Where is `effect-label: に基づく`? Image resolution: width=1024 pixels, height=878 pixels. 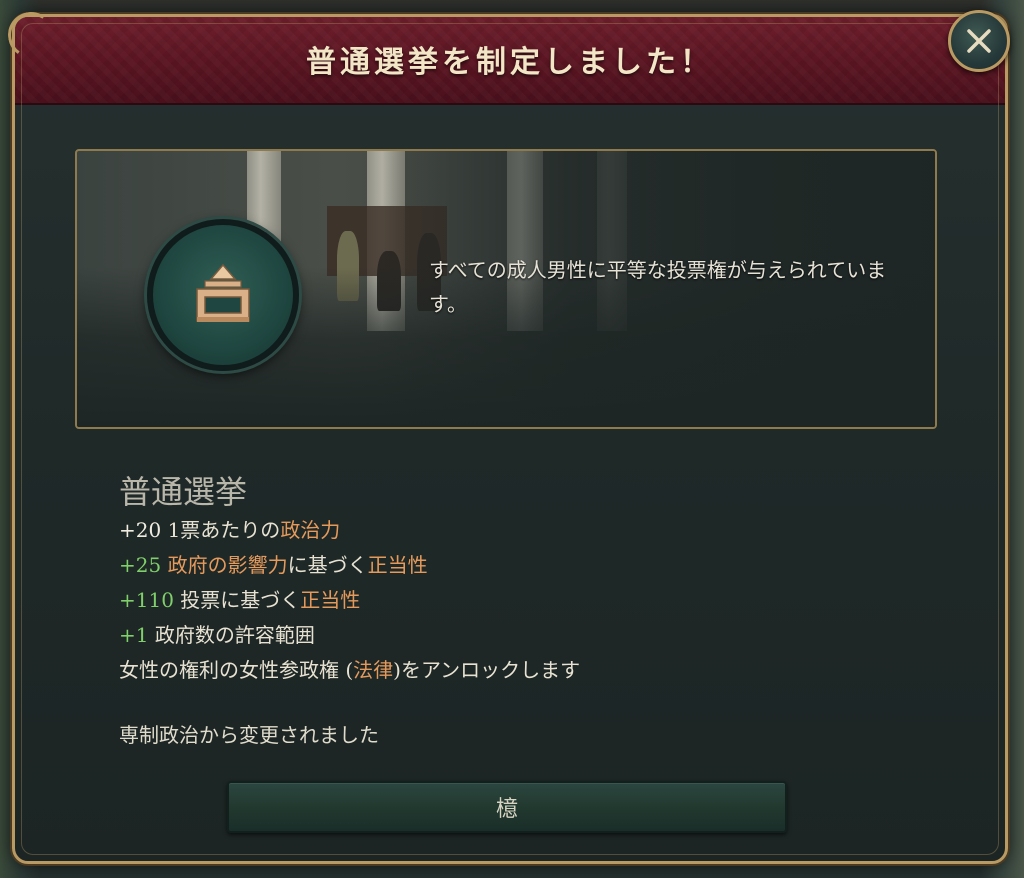
effect-label: に基づく is located at coordinates (327, 565).